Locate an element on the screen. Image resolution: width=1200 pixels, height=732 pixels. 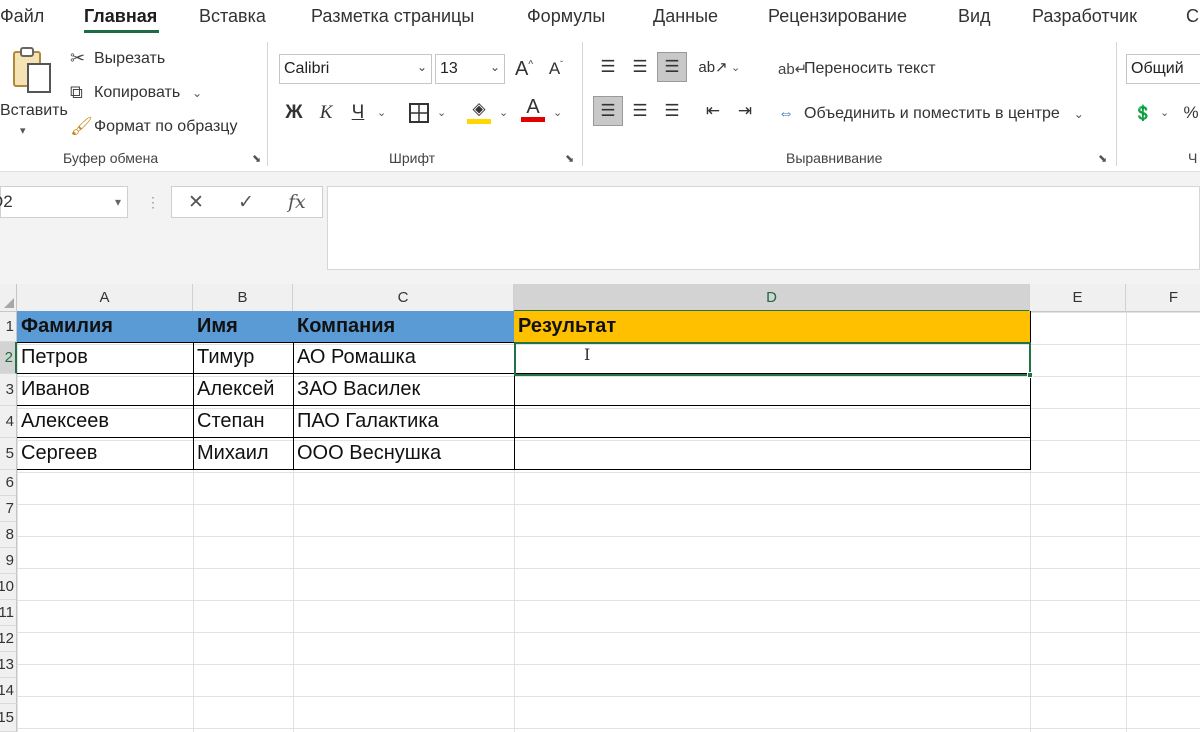
borders-dropdown-icon: ⌄ is located at coordinates (441, 112).